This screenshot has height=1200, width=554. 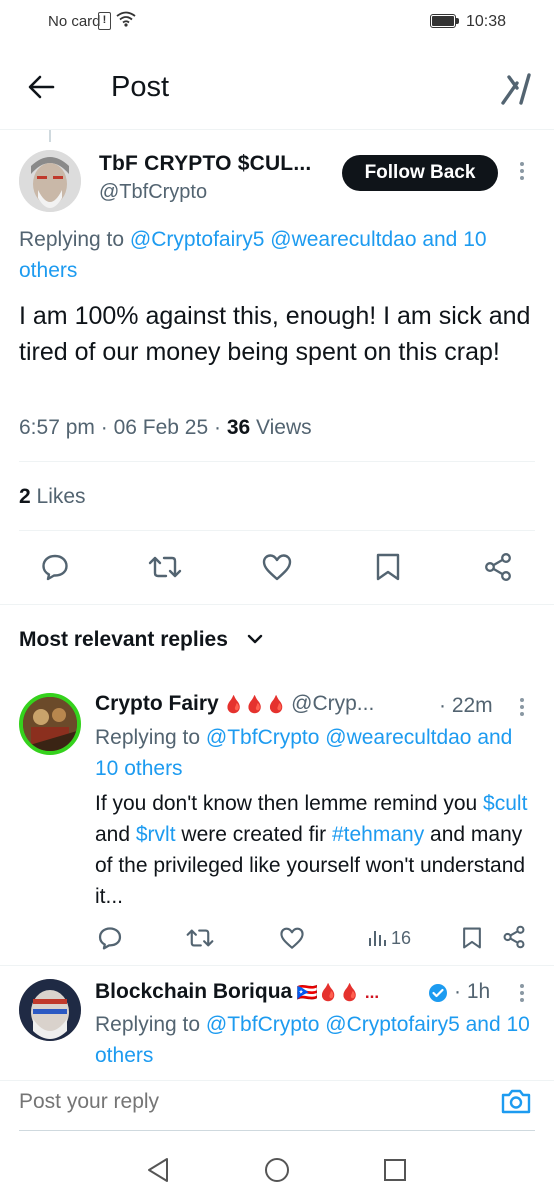 What do you see at coordinates (289, 803) in the screenshot?
I see `reply-text-part: If you don't know then lemme remind you` at bounding box center [289, 803].